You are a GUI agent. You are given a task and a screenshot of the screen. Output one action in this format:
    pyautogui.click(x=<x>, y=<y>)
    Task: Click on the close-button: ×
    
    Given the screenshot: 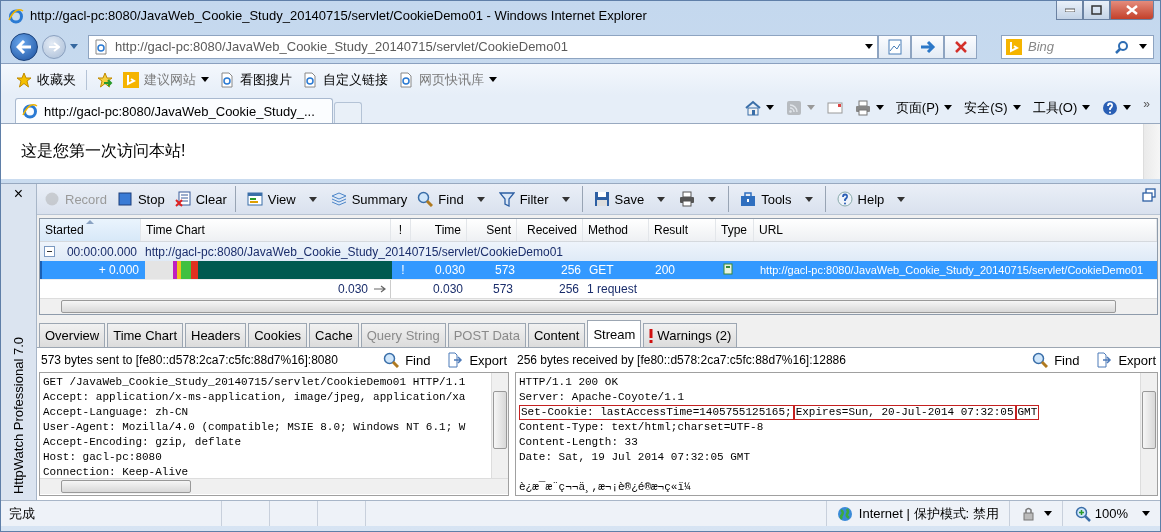 What is the action you would take?
    pyautogui.click(x=18, y=194)
    